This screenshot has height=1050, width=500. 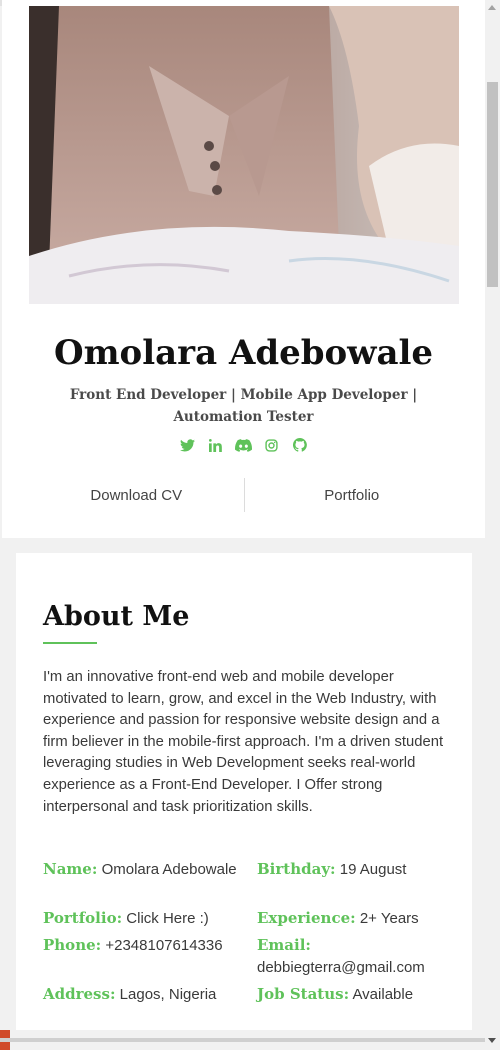 I want to click on download-cv-button: Download CV, so click(x=136, y=495).